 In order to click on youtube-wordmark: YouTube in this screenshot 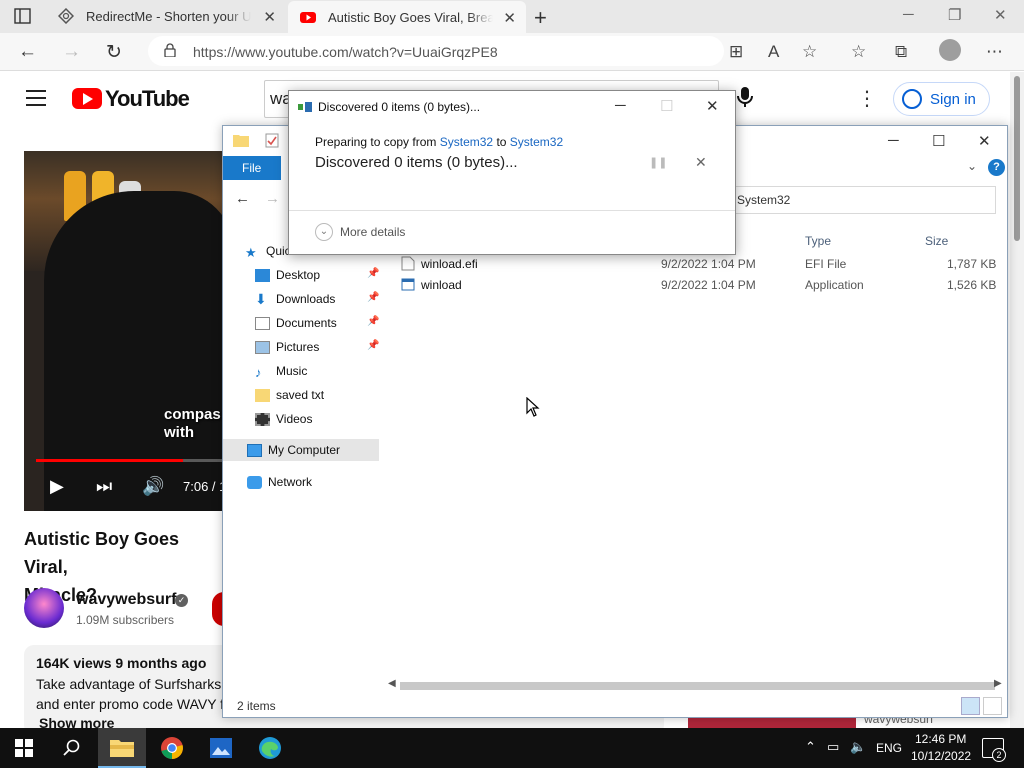, I will do `click(147, 99)`.